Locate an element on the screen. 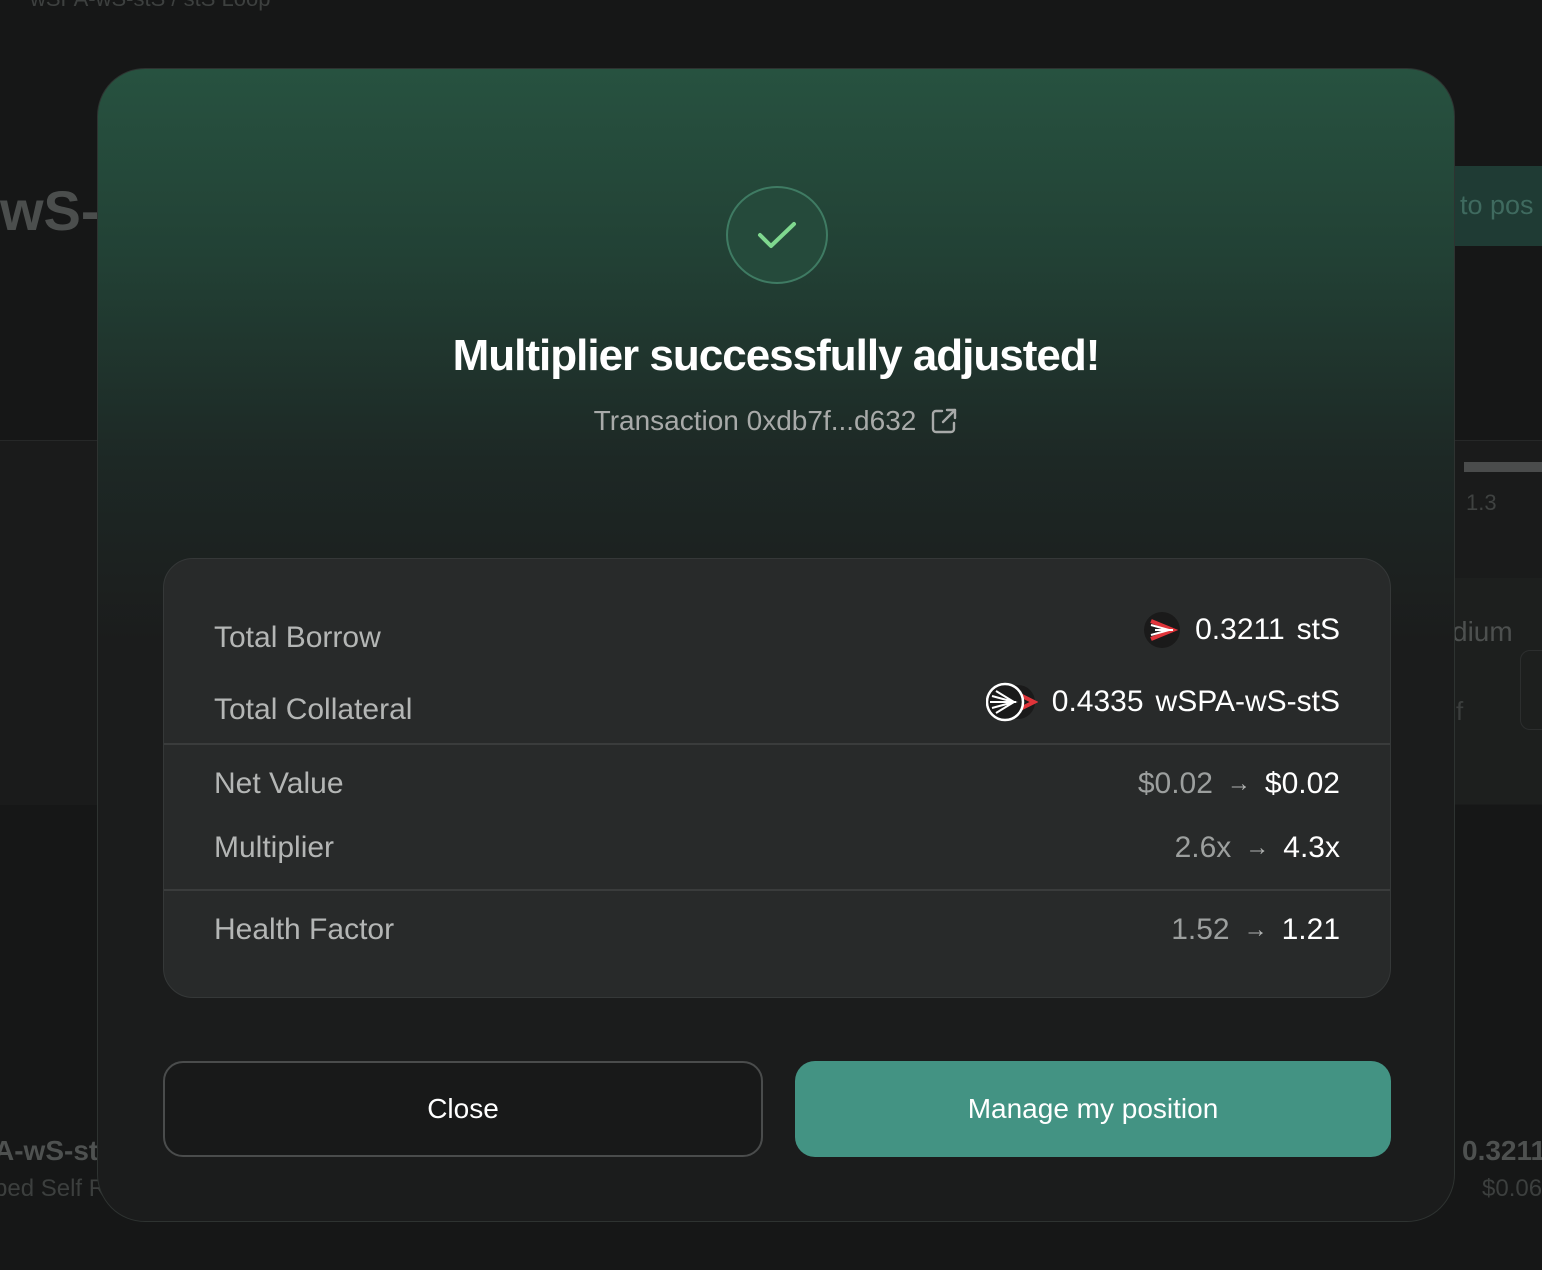 This screenshot has height=1270, width=1542. total-collateral-row: Total Collateral 0.4335 wSPA-wS-stS is located at coordinates (777, 702).